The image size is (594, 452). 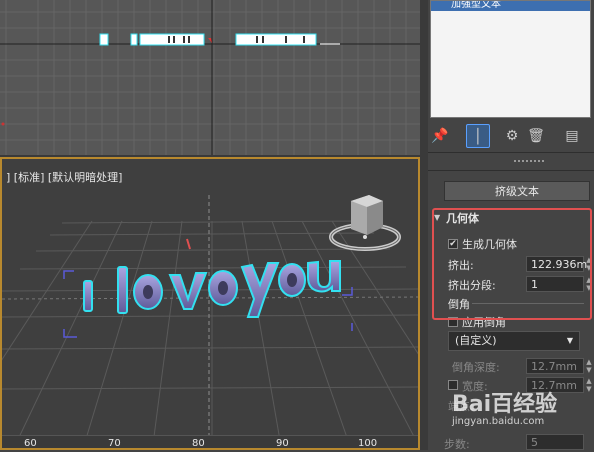 What do you see at coordinates (30, 443) in the screenshot?
I see `ruler-tick-60: 60` at bounding box center [30, 443].